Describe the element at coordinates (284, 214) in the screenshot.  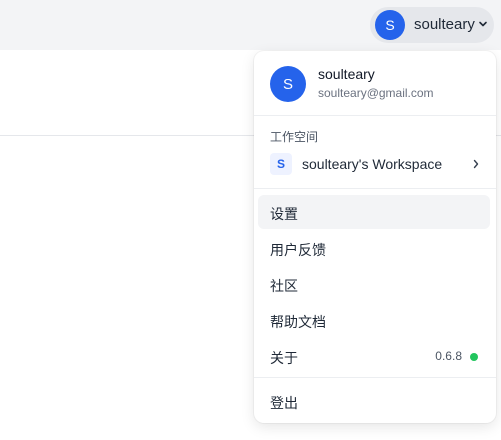
I see `menu-item-label: 设置` at that location.